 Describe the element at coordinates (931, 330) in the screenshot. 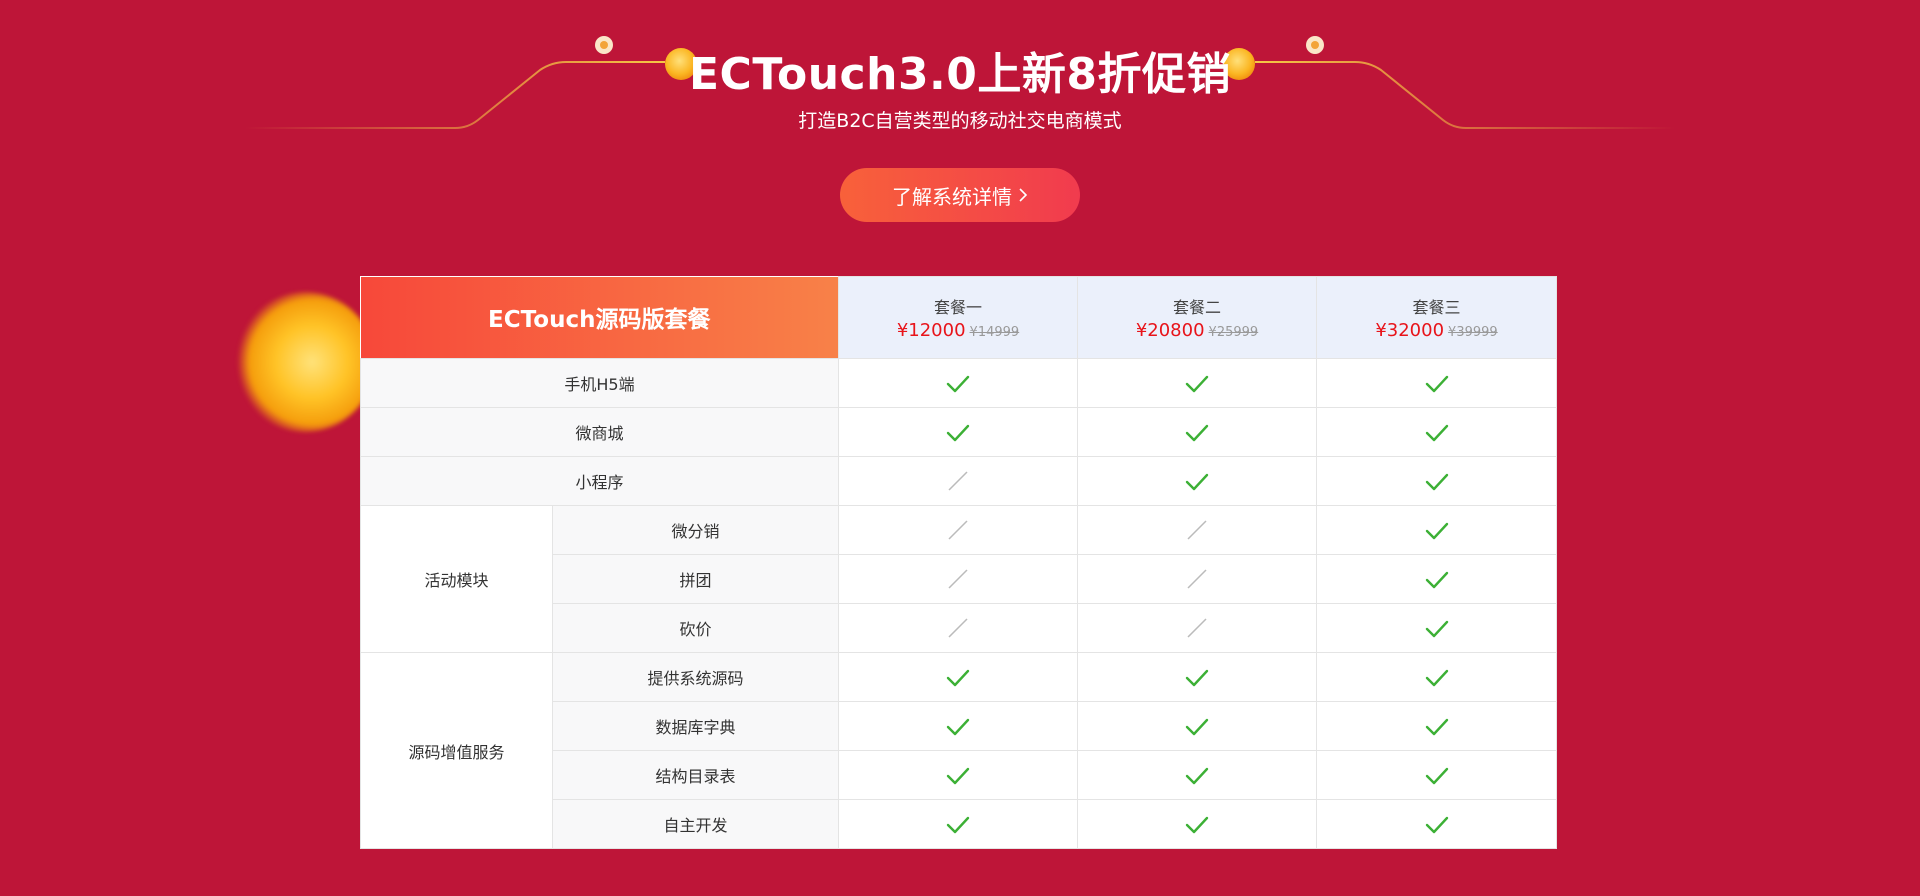

I see `plan-price: ¥12000` at that location.